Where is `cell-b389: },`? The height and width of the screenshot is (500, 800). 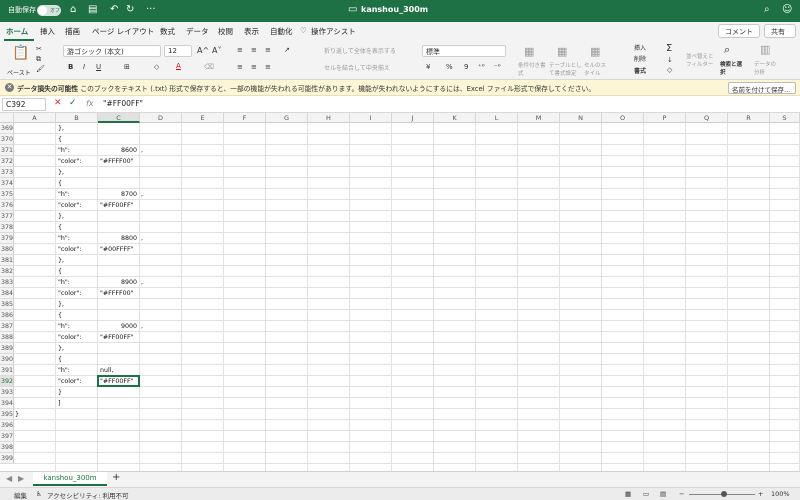 cell-b389: }, is located at coordinates (61, 348).